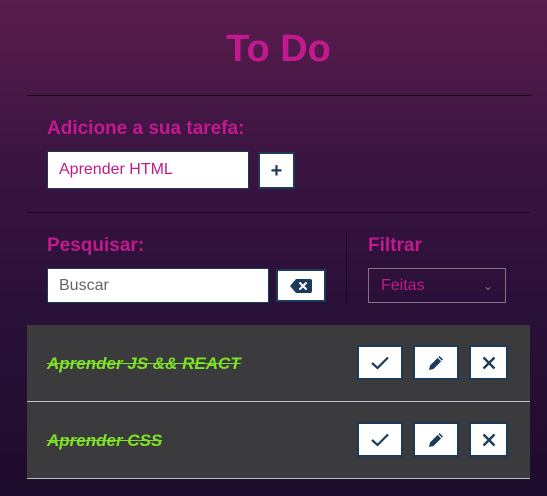 The image size is (547, 496). I want to click on filter-selected-value: Feitas, so click(403, 285).